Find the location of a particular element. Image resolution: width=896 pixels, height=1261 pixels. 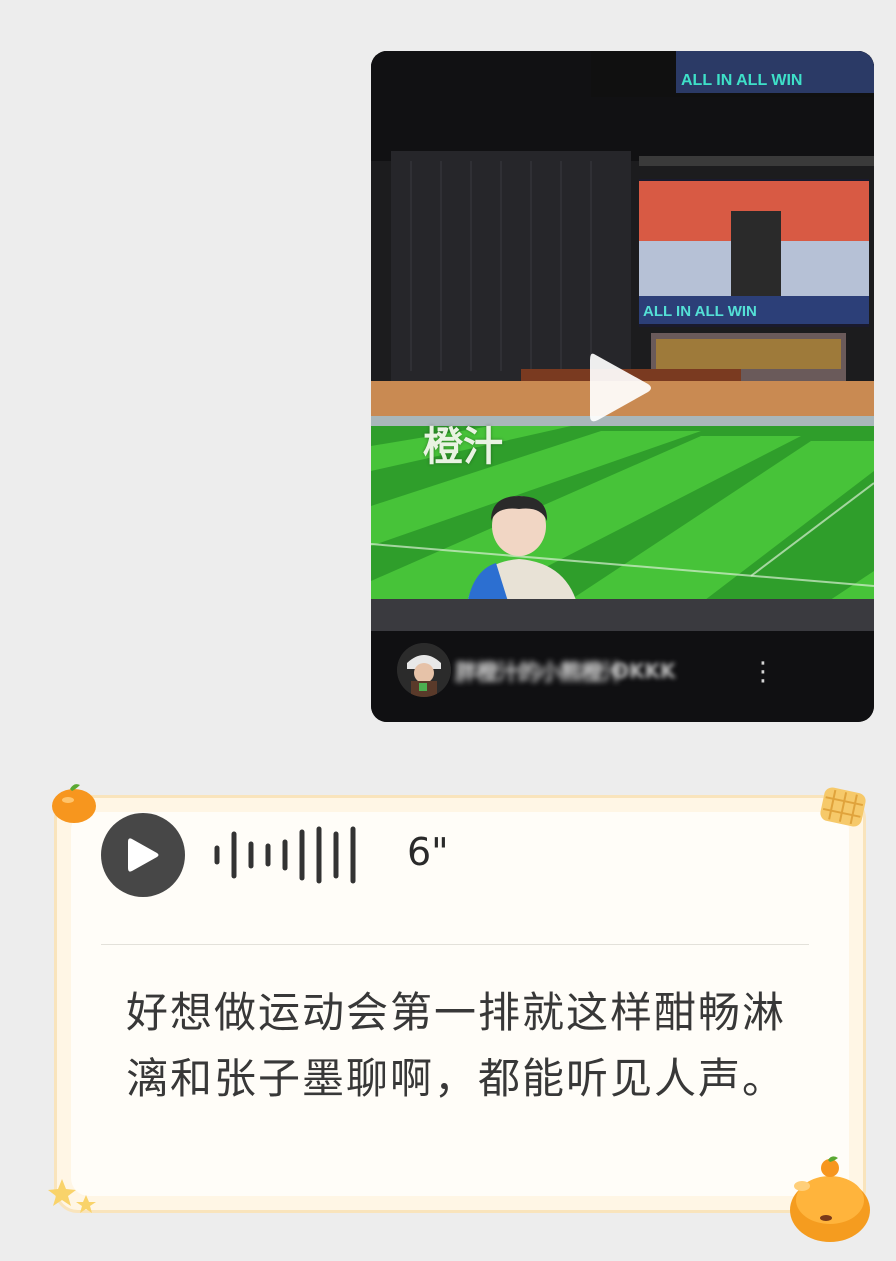

waffle-sticker-icon is located at coordinates (843, 807).